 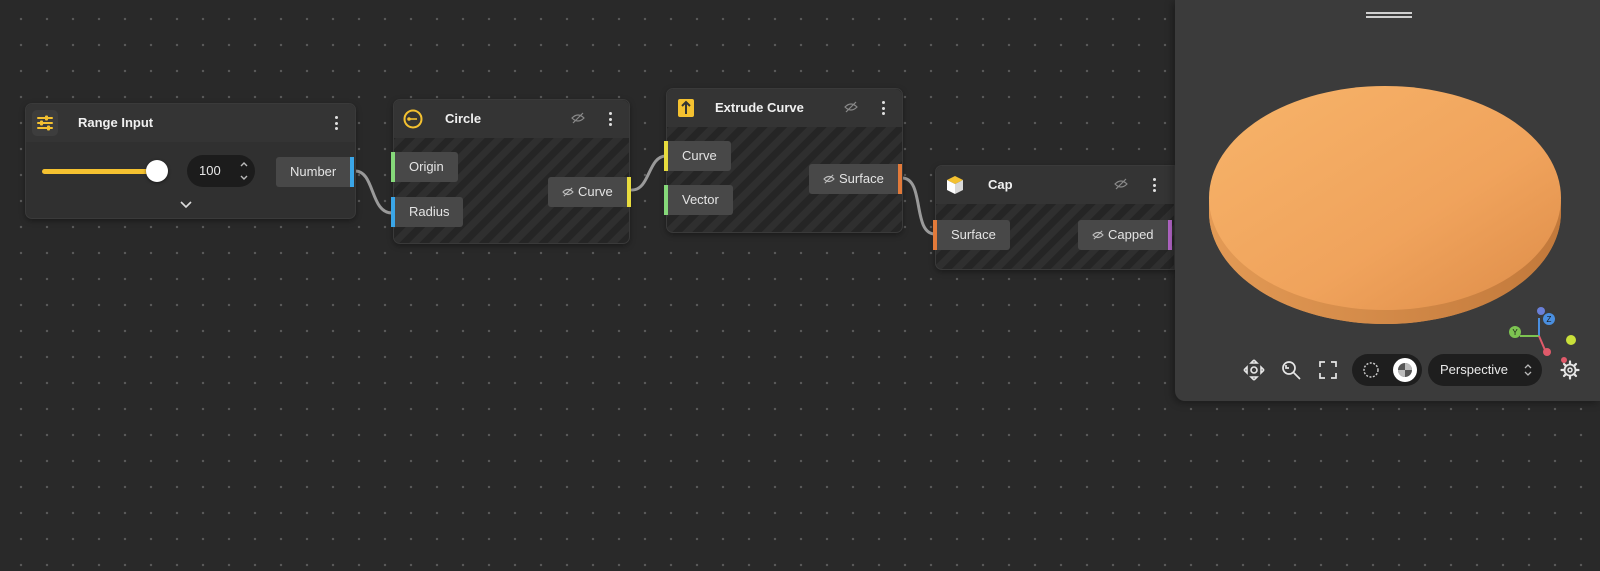 What do you see at coordinates (1385, 205) in the screenshot?
I see `model-cylinder` at bounding box center [1385, 205].